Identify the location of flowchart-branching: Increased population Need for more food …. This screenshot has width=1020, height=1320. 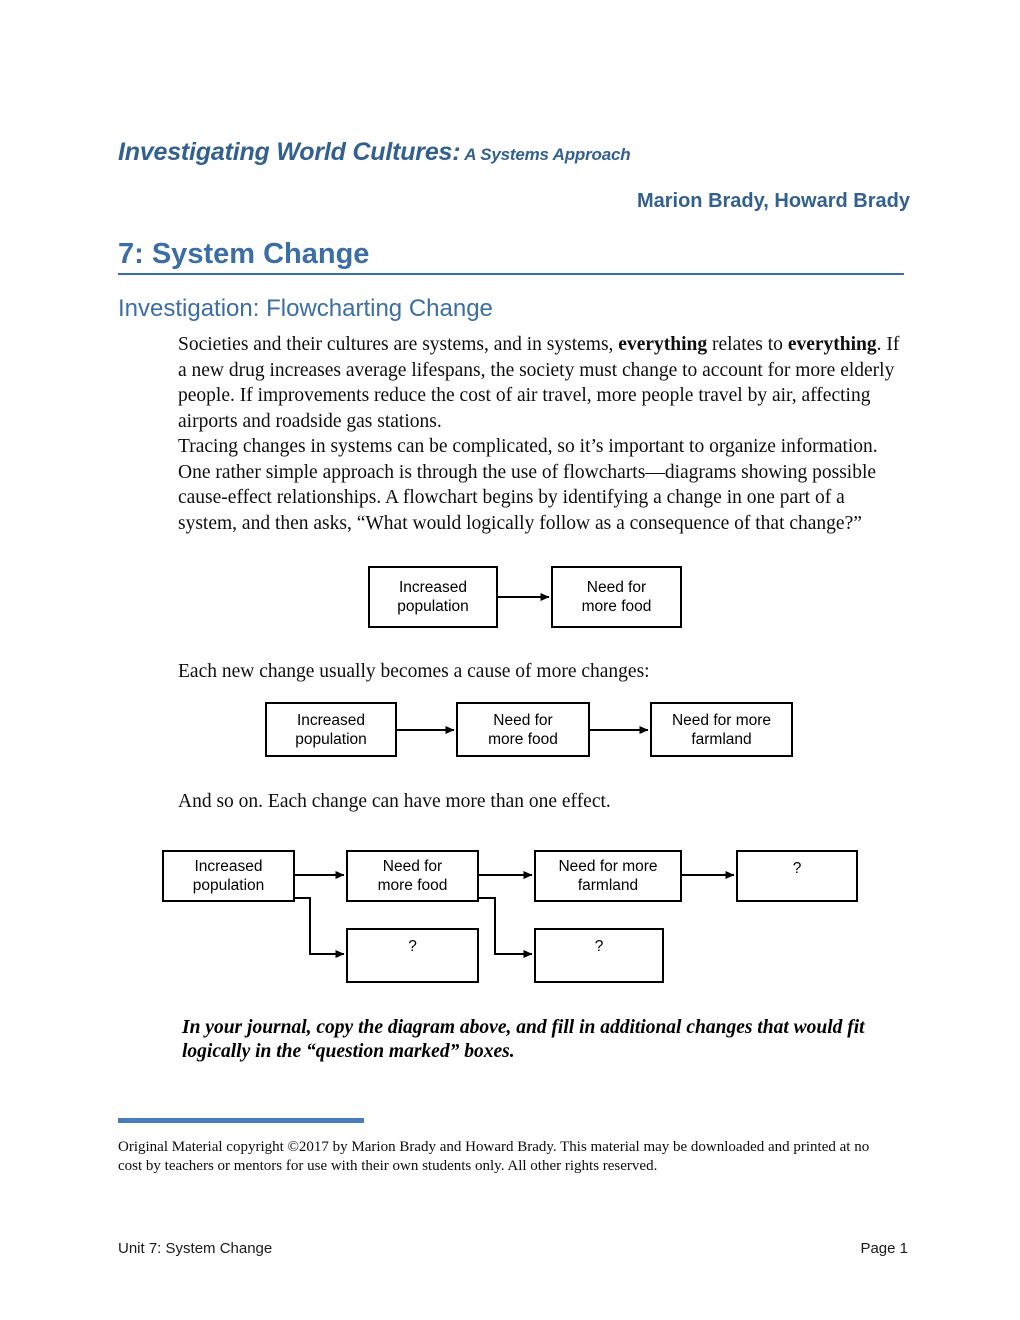
(512, 920).